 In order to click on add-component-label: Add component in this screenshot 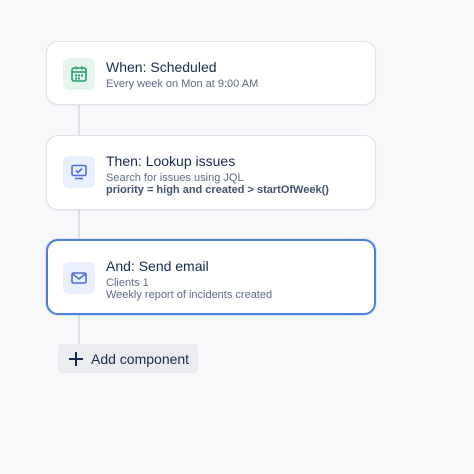, I will do `click(140, 358)`.